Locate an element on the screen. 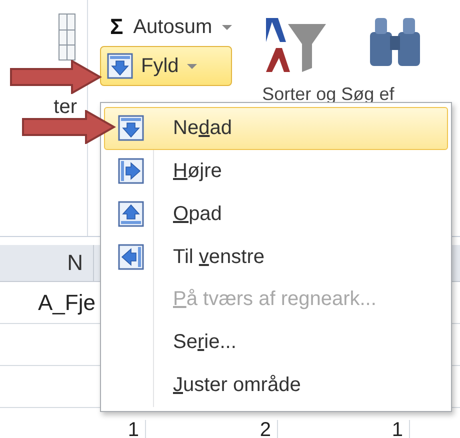 Image resolution: width=460 pixels, height=438 pixels. fill-button: Fyld is located at coordinates (166, 66).